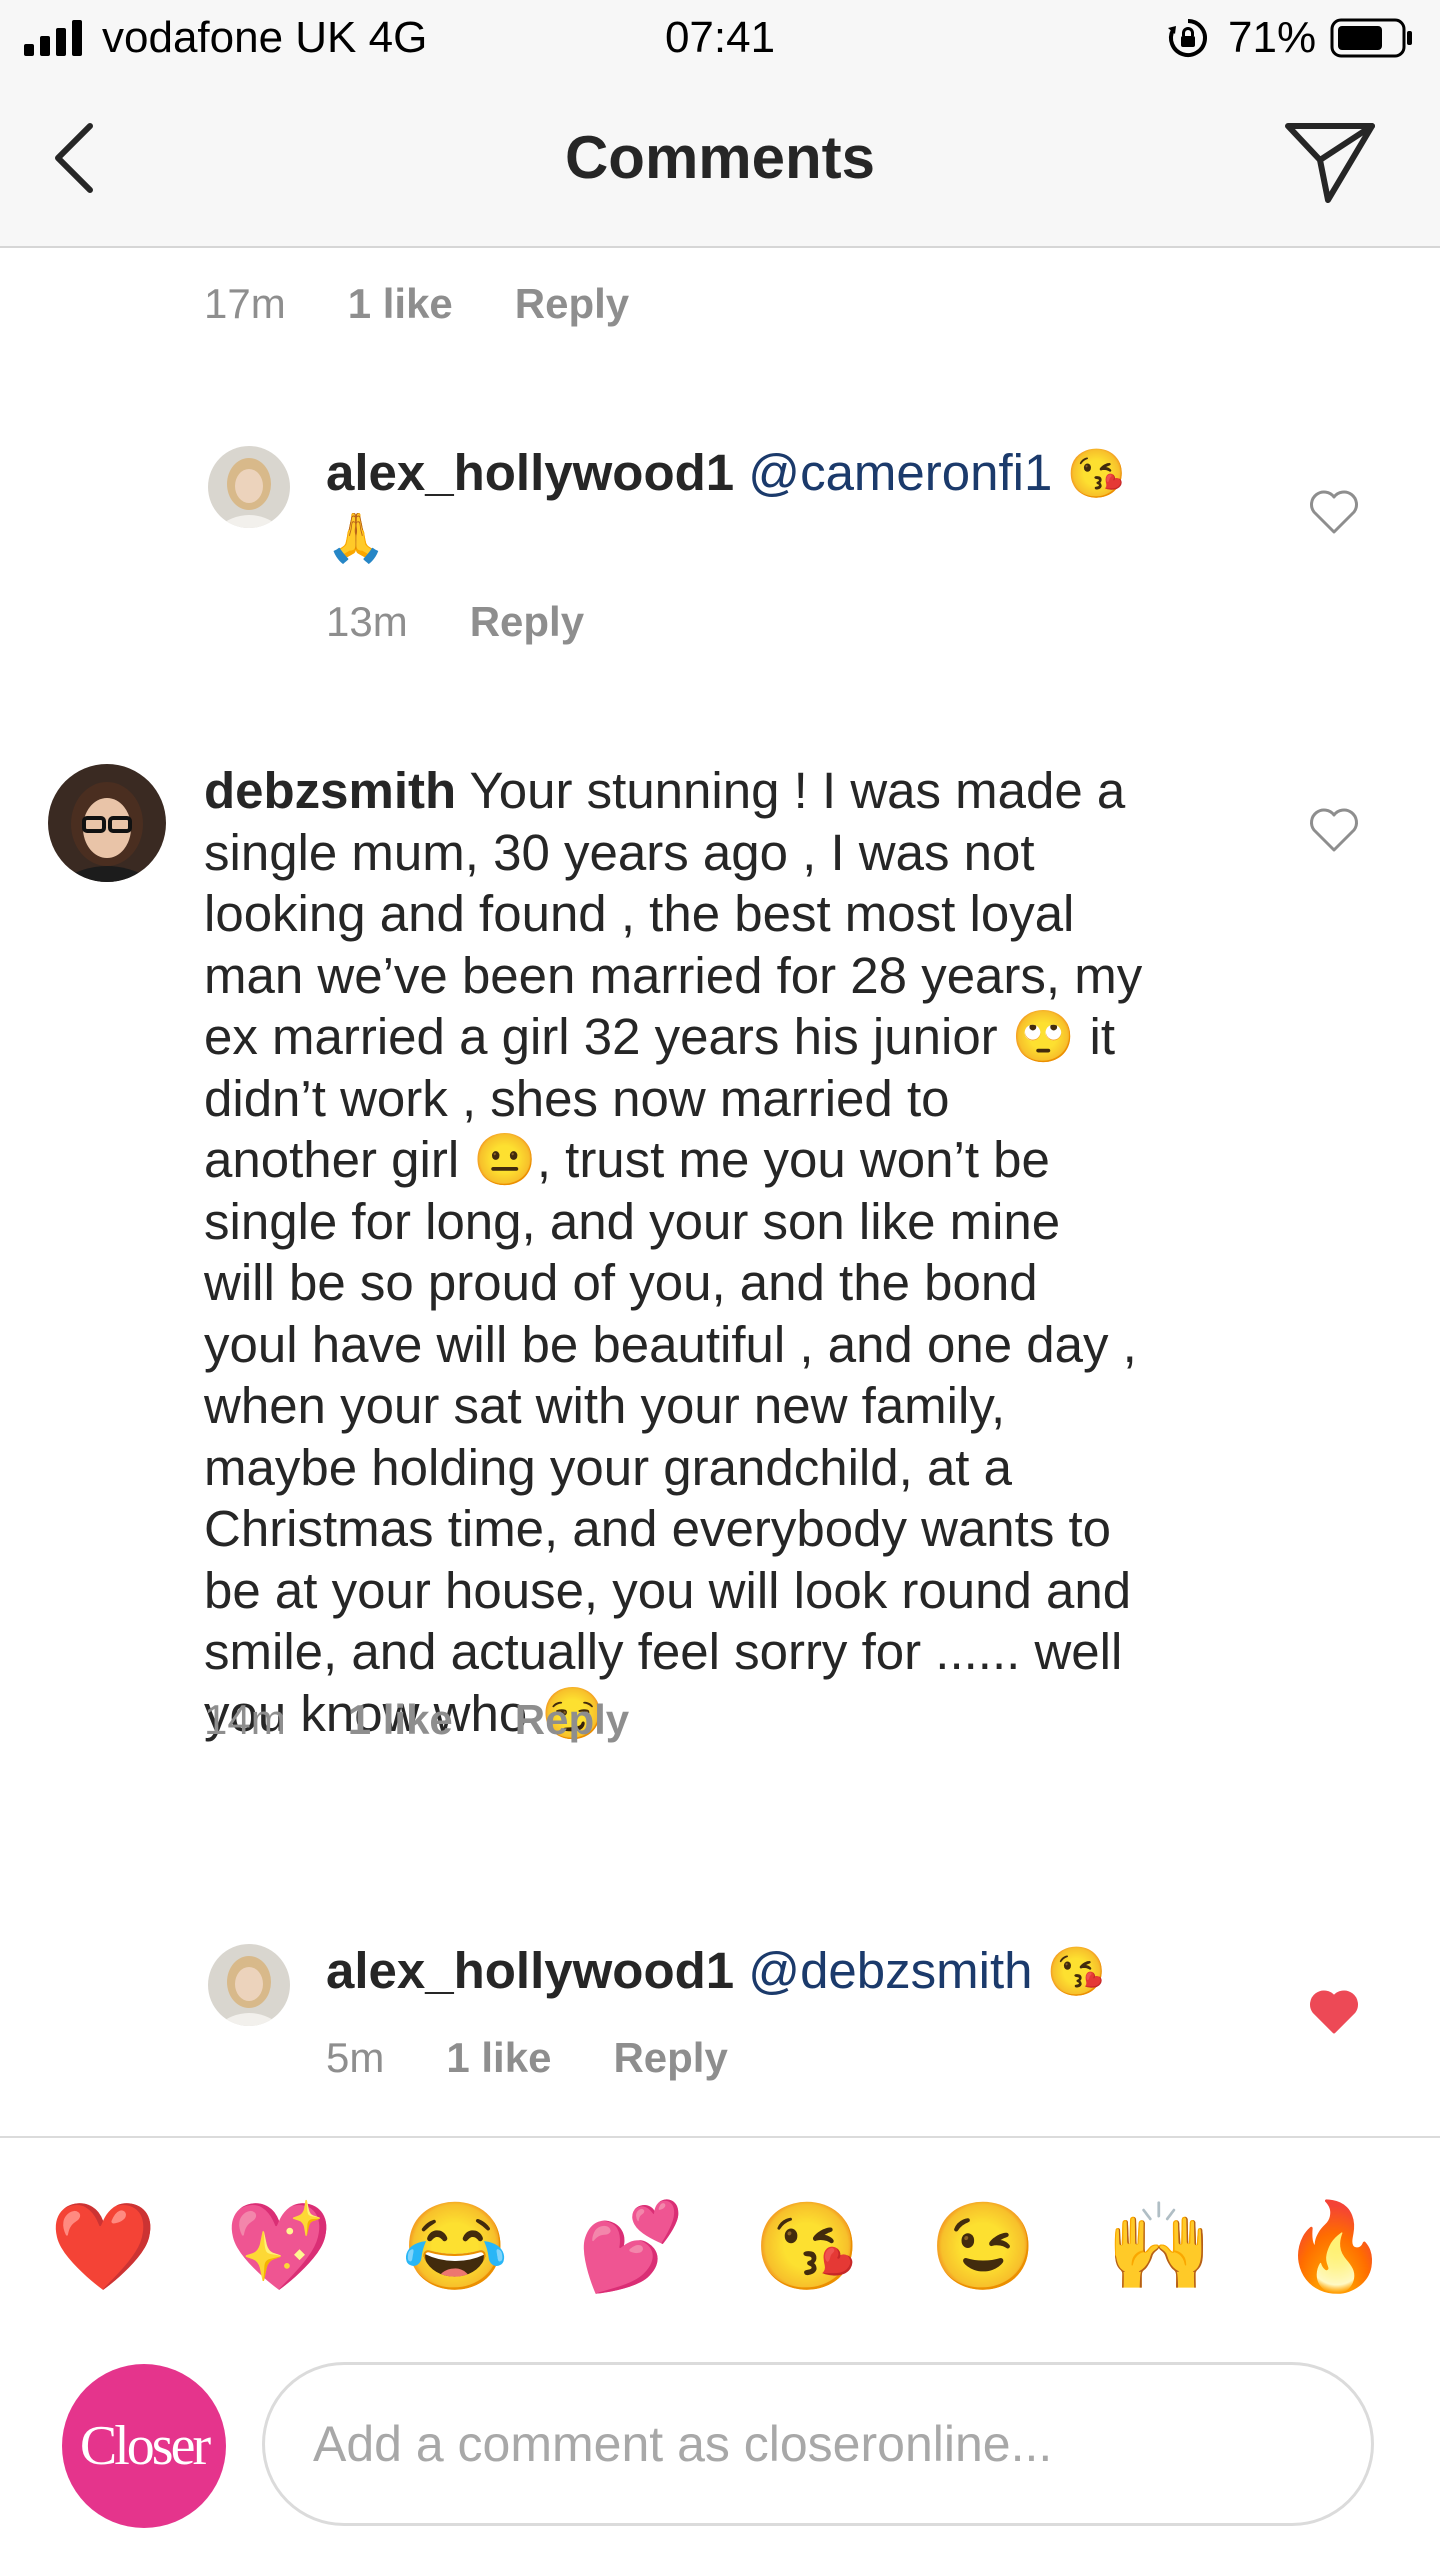 Image resolution: width=1440 pixels, height=2561 pixels. I want to click on comment-line: debzsmith Your stunning ! I was made a, so click(665, 790).